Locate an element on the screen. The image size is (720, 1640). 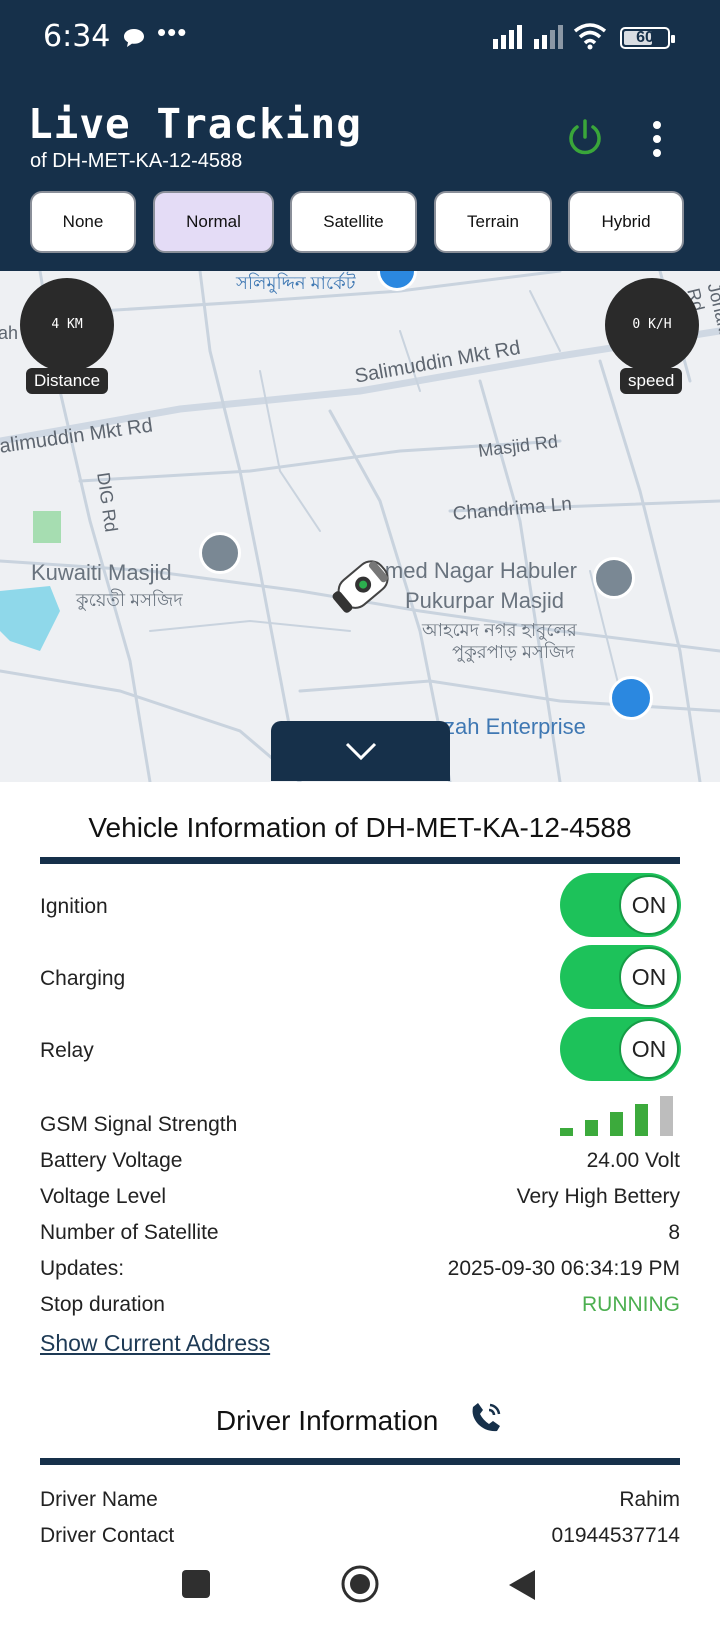
more-notifications-icon: ••• is located at coordinates (172, 32).